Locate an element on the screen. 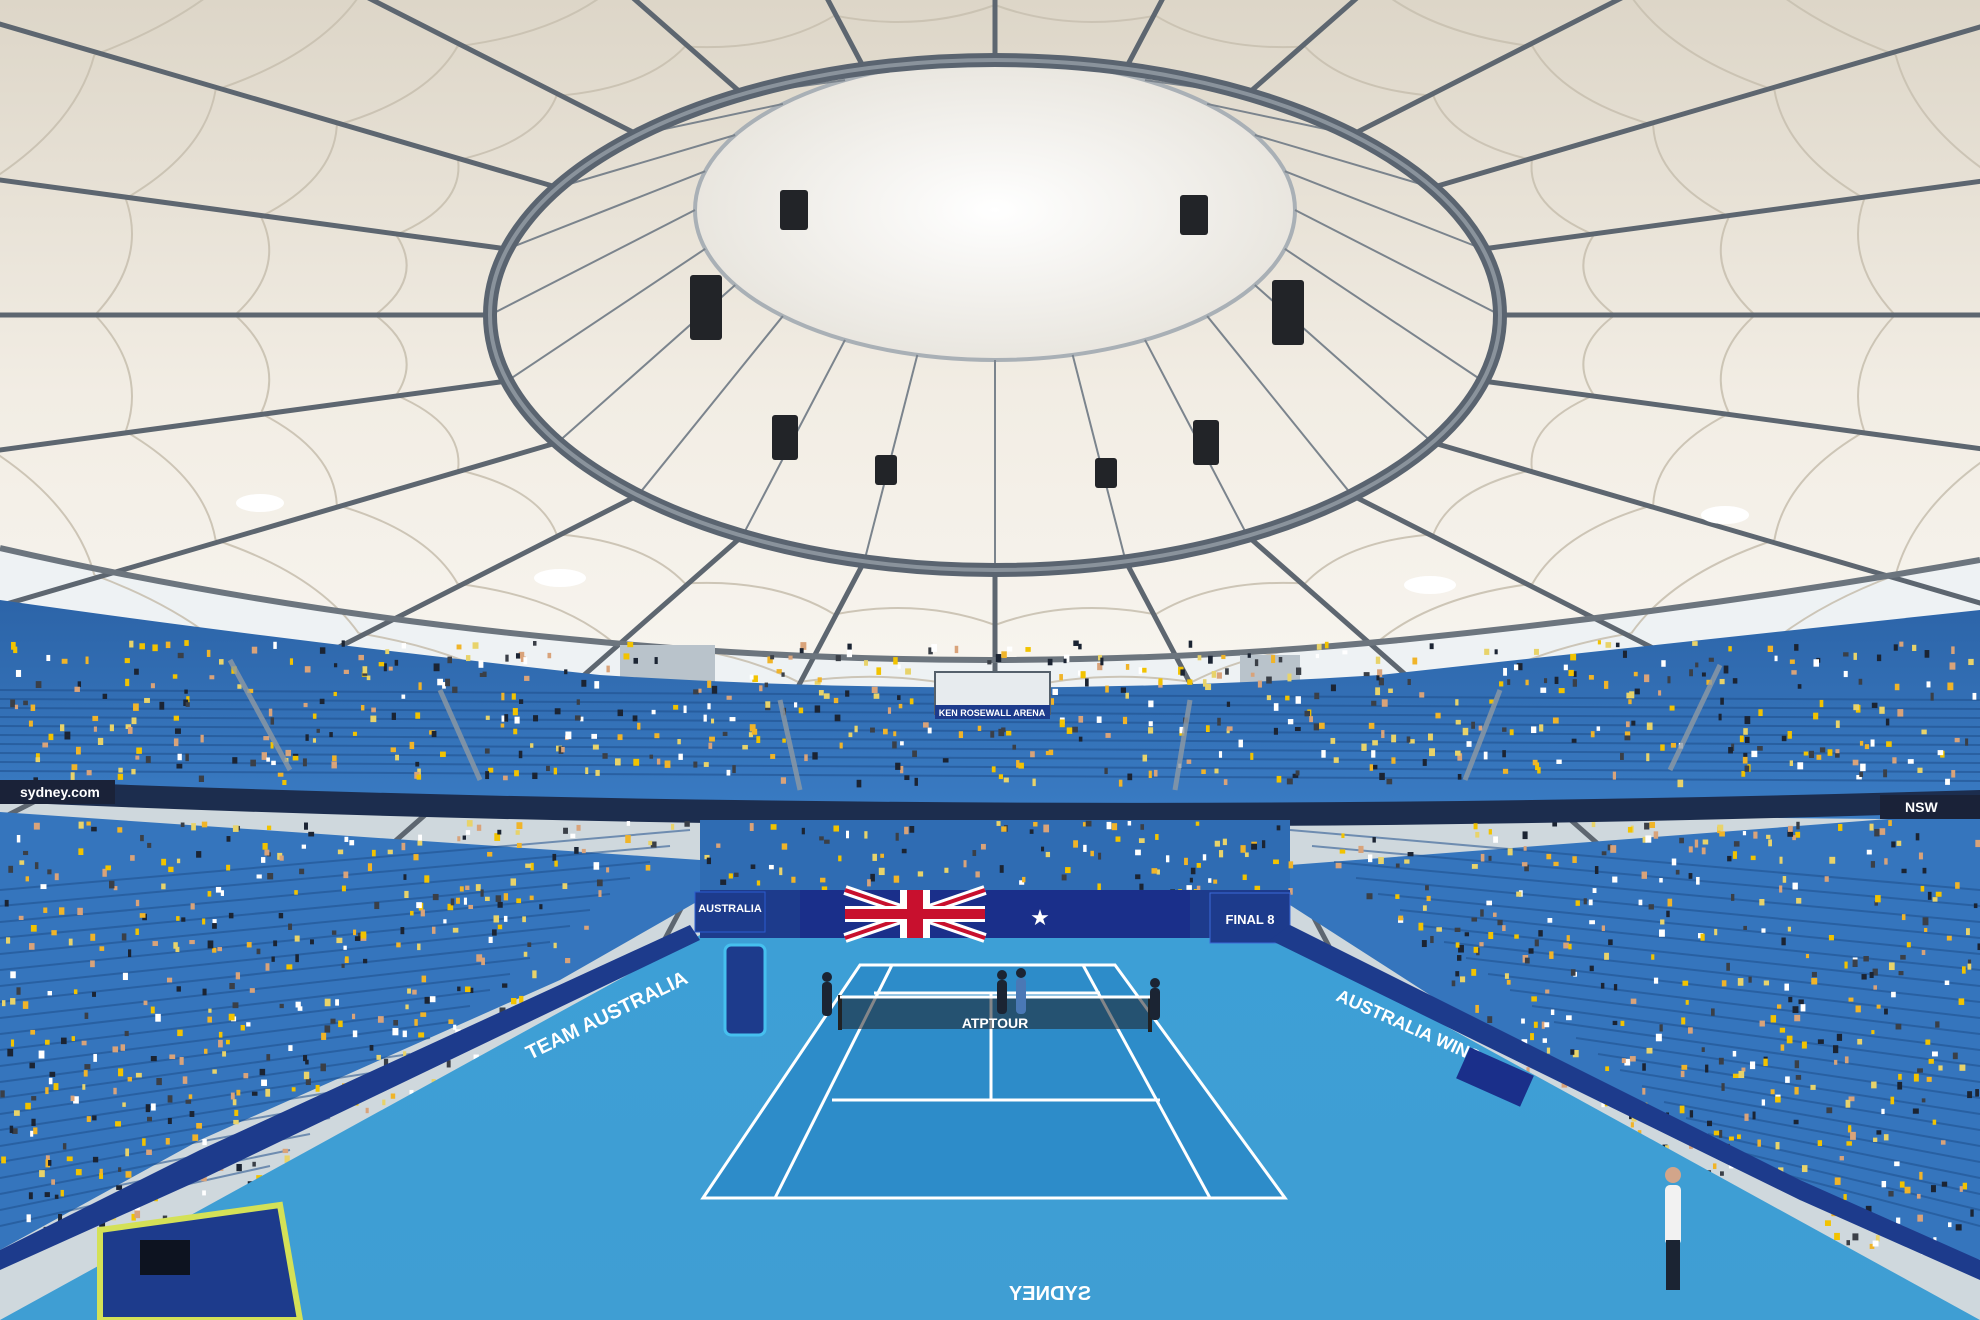  final-8-sign-text: FINAL 8 is located at coordinates (1250, 919).